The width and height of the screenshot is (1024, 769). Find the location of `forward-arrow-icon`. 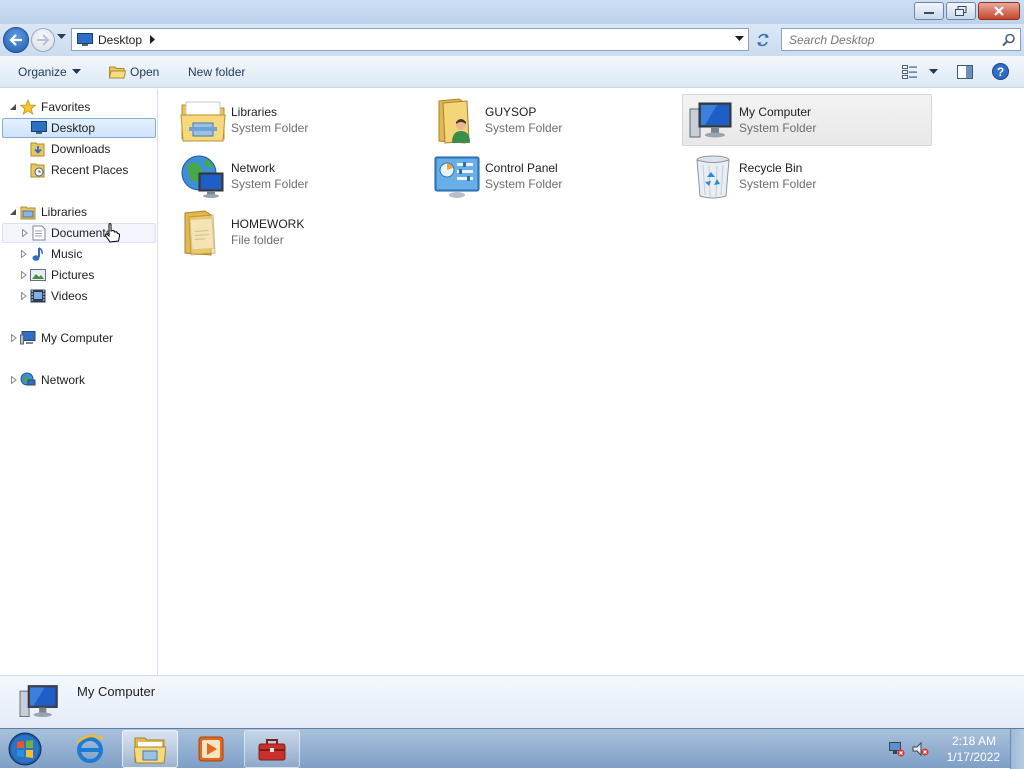

forward-arrow-icon is located at coordinates (43, 40).